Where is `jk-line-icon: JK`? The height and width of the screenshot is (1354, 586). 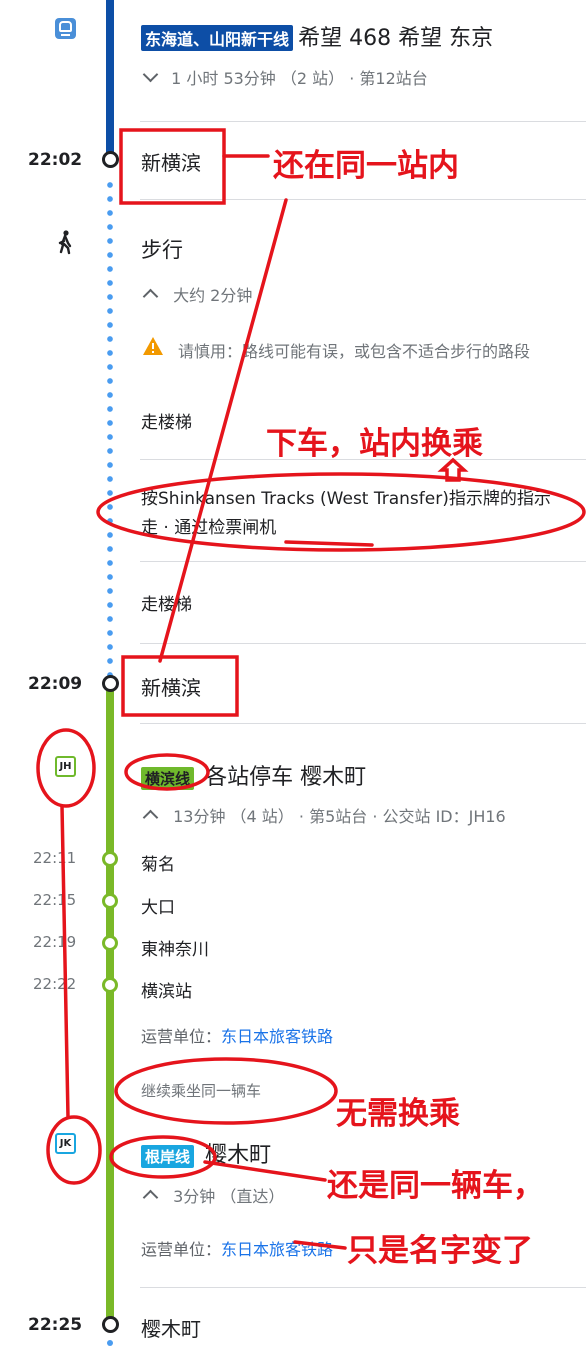
jk-line-icon: JK is located at coordinates (65, 1143).